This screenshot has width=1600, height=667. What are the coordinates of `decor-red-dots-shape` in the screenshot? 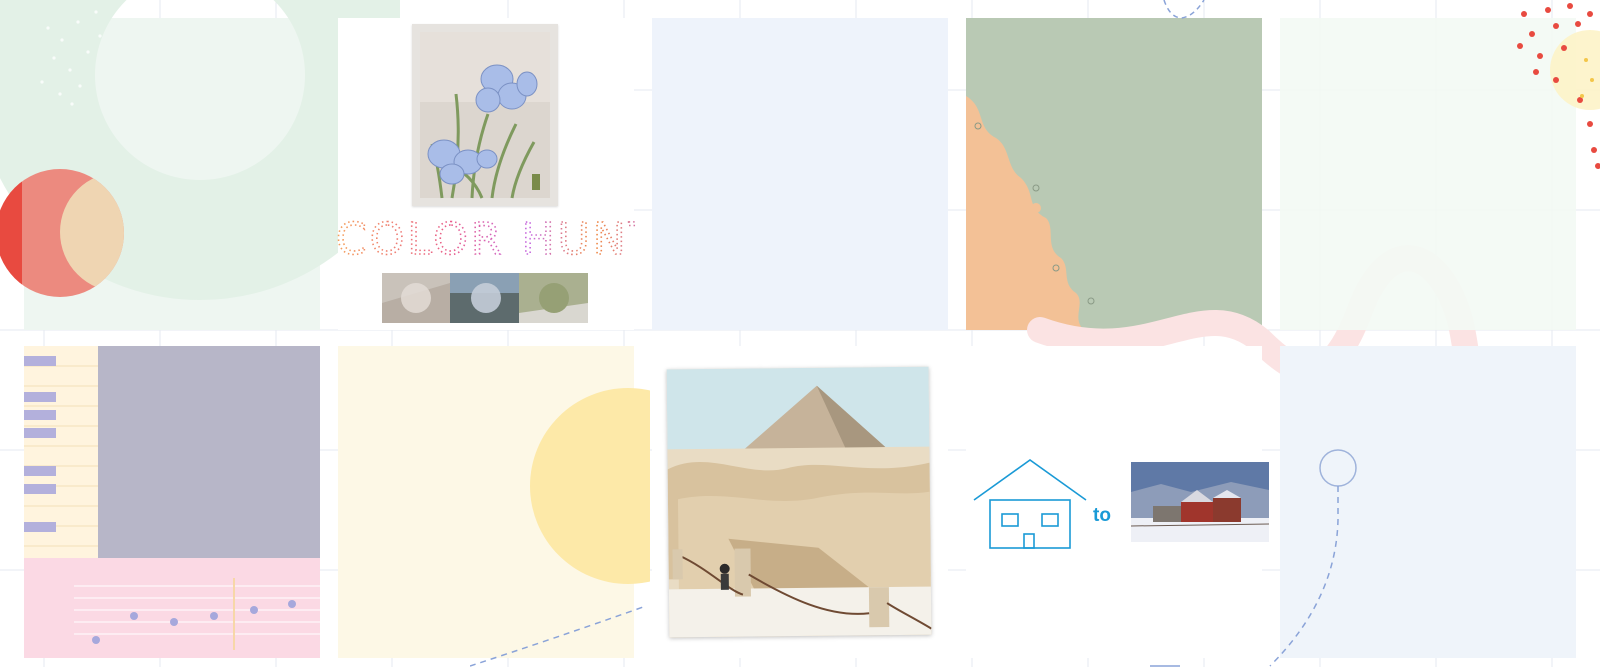 It's located at (1558, 86).